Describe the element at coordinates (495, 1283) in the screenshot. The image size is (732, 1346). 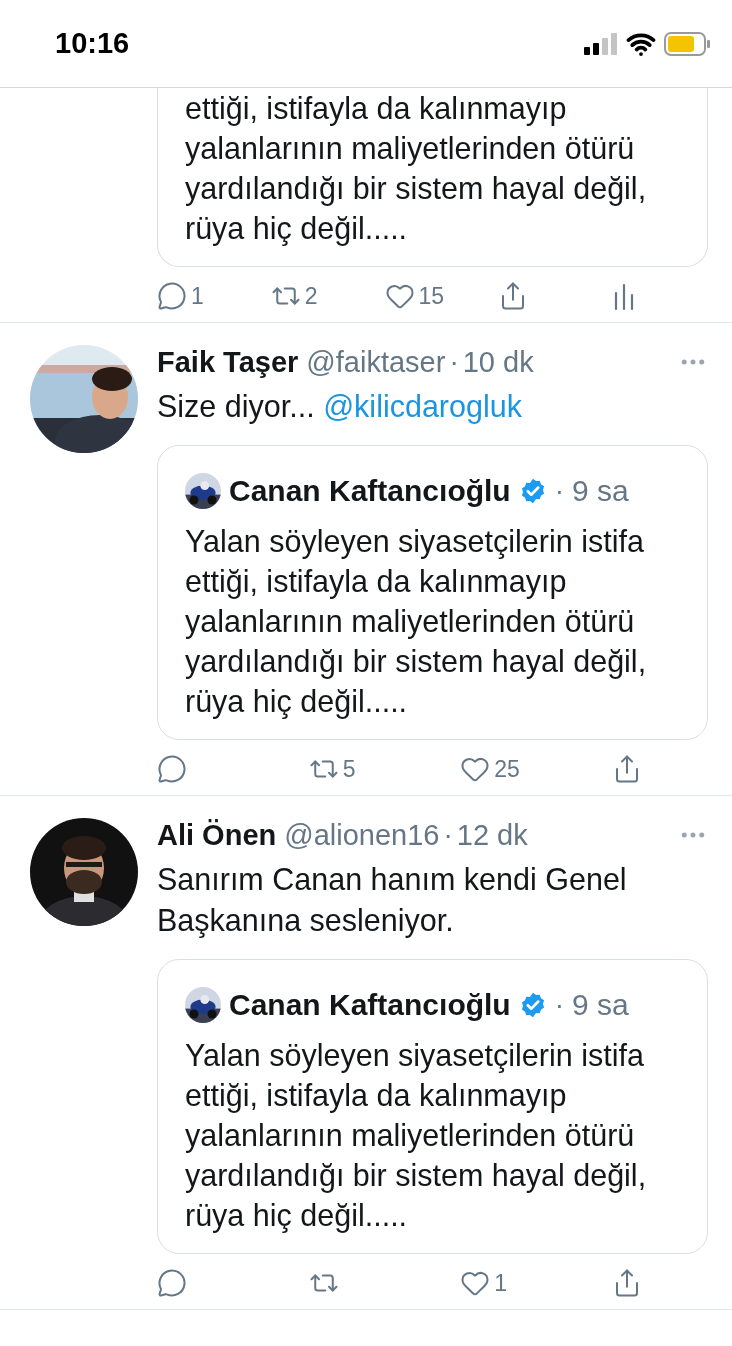
I see `like-button: 1` at that location.